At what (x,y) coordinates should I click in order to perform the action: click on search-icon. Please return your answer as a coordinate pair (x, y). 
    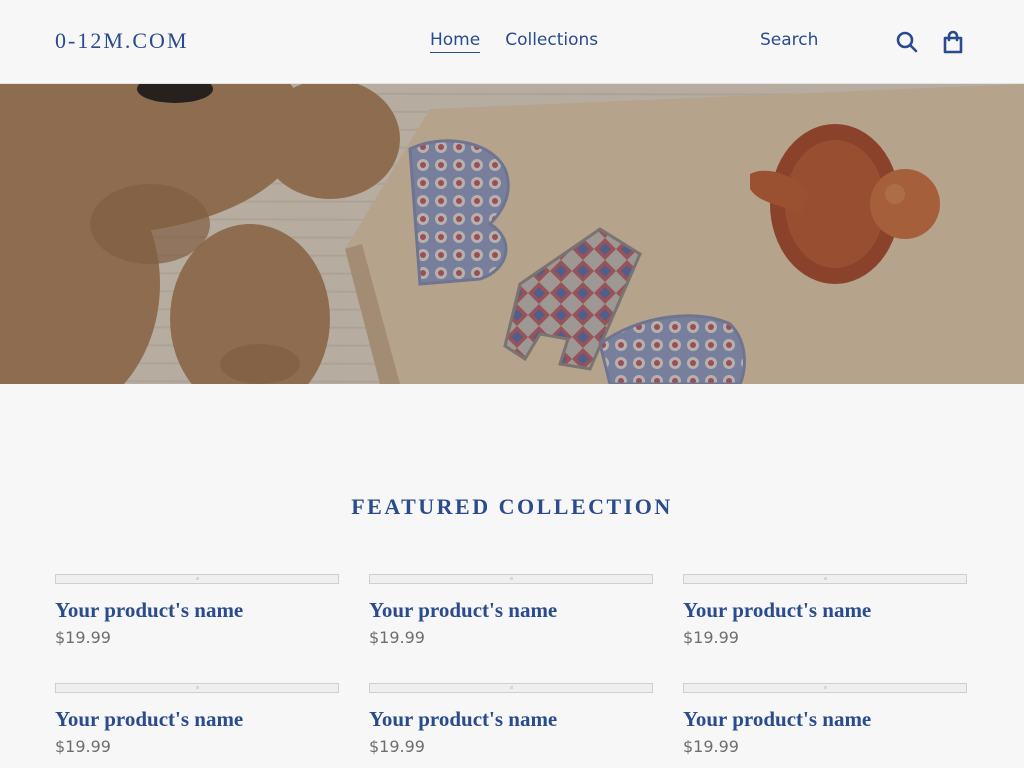
    Looking at the image, I should click on (907, 42).